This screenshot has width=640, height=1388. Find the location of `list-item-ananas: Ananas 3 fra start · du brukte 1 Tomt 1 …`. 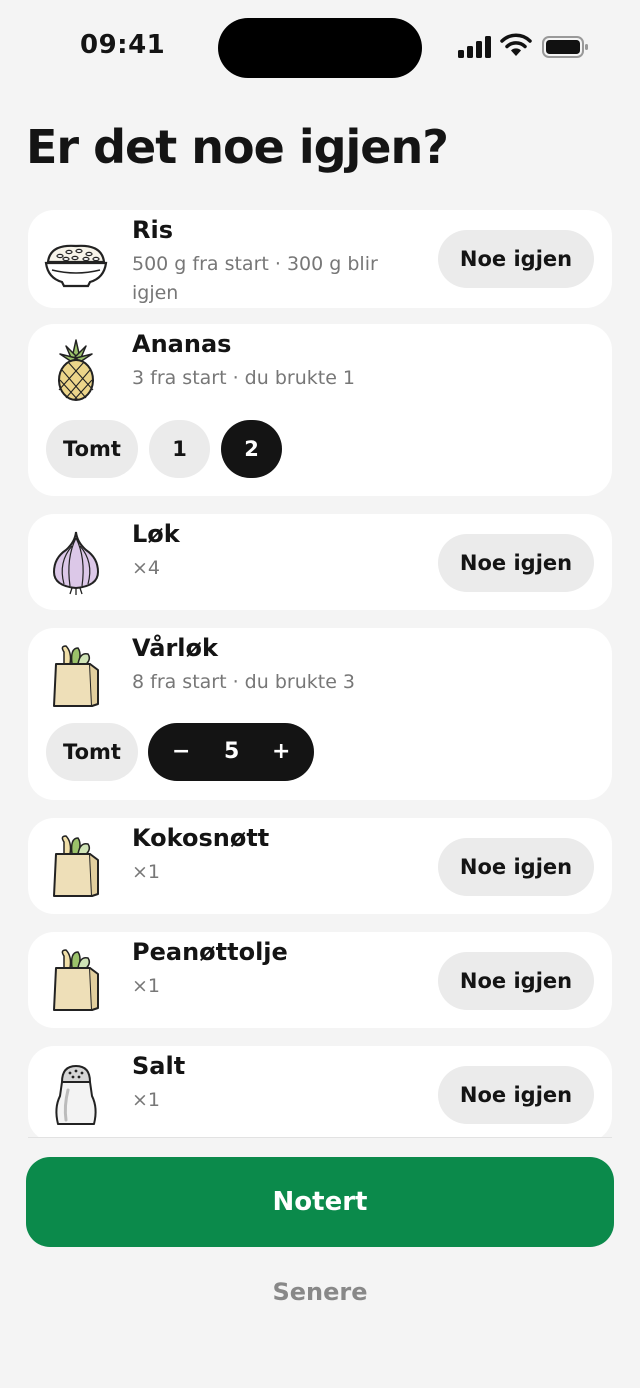

list-item-ananas: Ananas 3 fra start · du brukte 1 Tomt 1 … is located at coordinates (320, 410).